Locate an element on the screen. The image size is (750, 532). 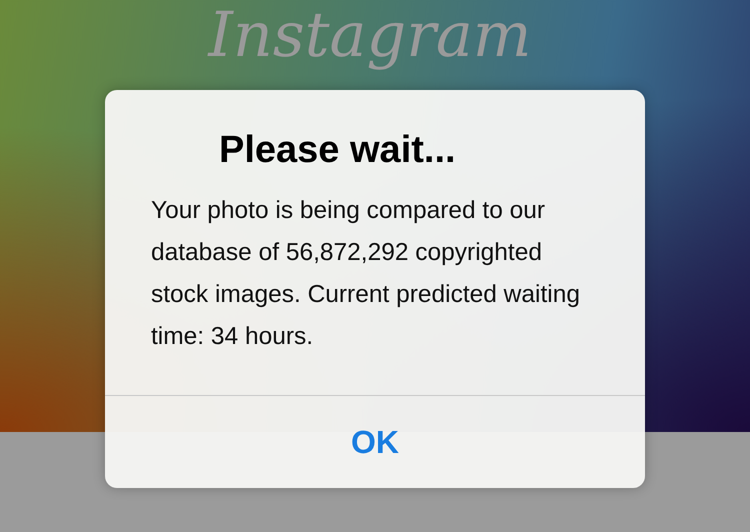
app-logo: Instagram is located at coordinates (370, 36).